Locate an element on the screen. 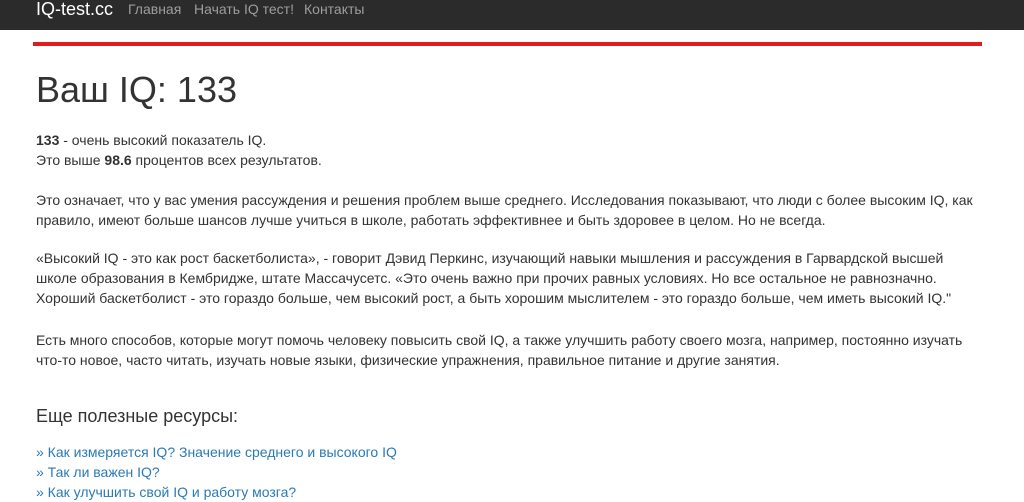  nav-link-home: Главная is located at coordinates (154, 10).